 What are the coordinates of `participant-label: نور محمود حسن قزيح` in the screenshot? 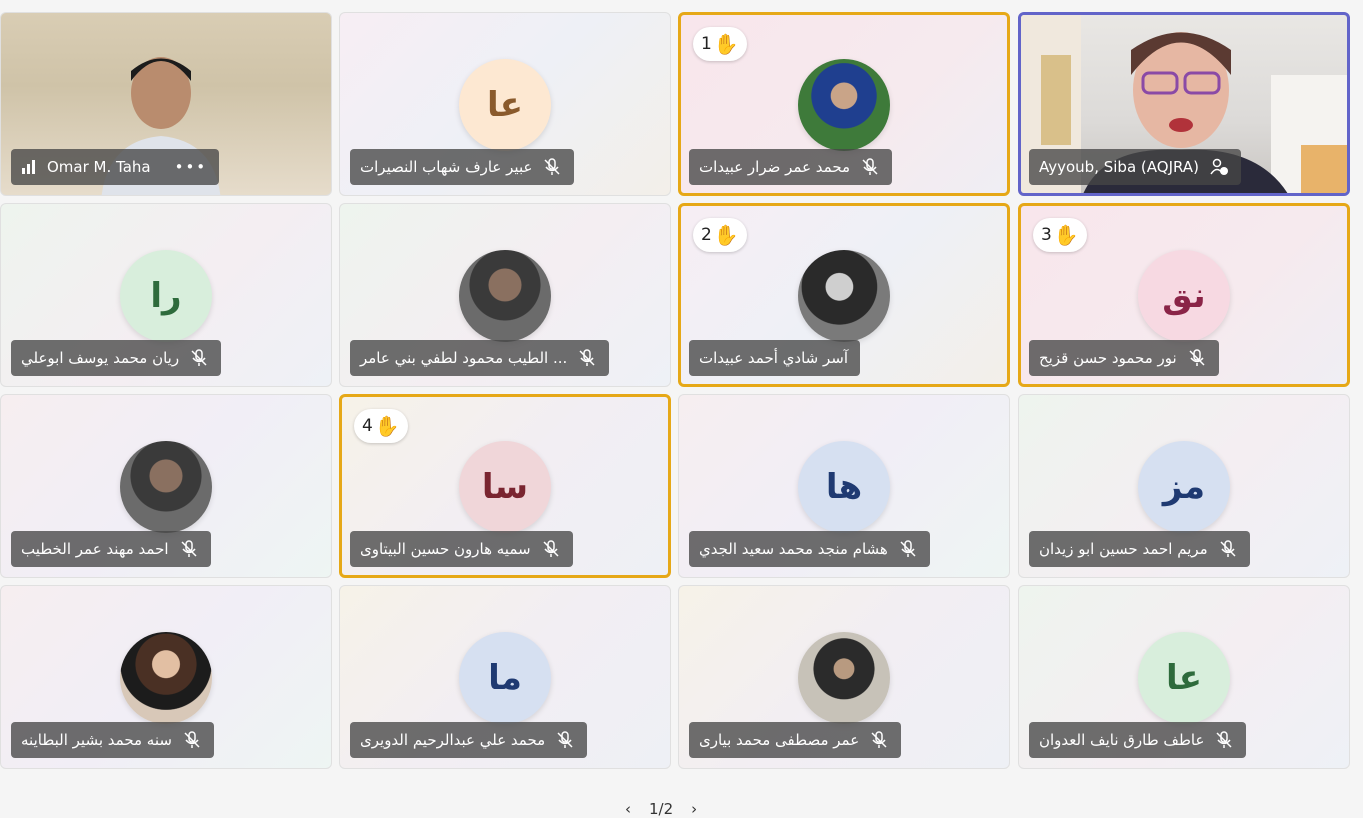 It's located at (1124, 358).